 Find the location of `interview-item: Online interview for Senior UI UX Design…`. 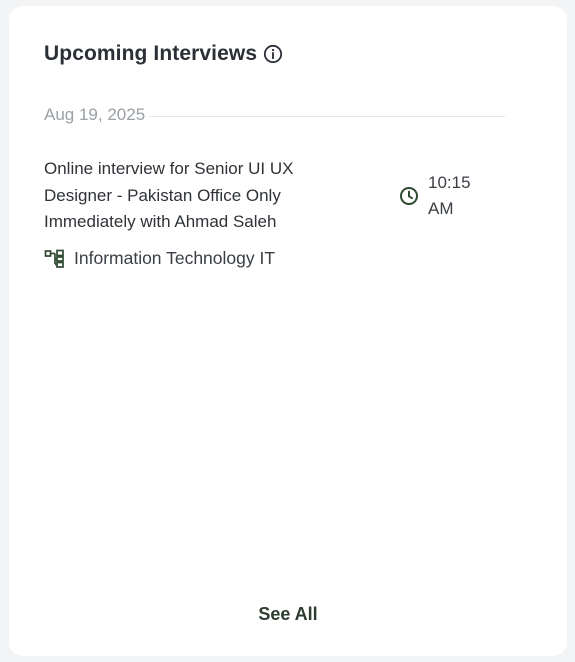

interview-item: Online interview for Senior UI UX Design… is located at coordinates (274, 216).